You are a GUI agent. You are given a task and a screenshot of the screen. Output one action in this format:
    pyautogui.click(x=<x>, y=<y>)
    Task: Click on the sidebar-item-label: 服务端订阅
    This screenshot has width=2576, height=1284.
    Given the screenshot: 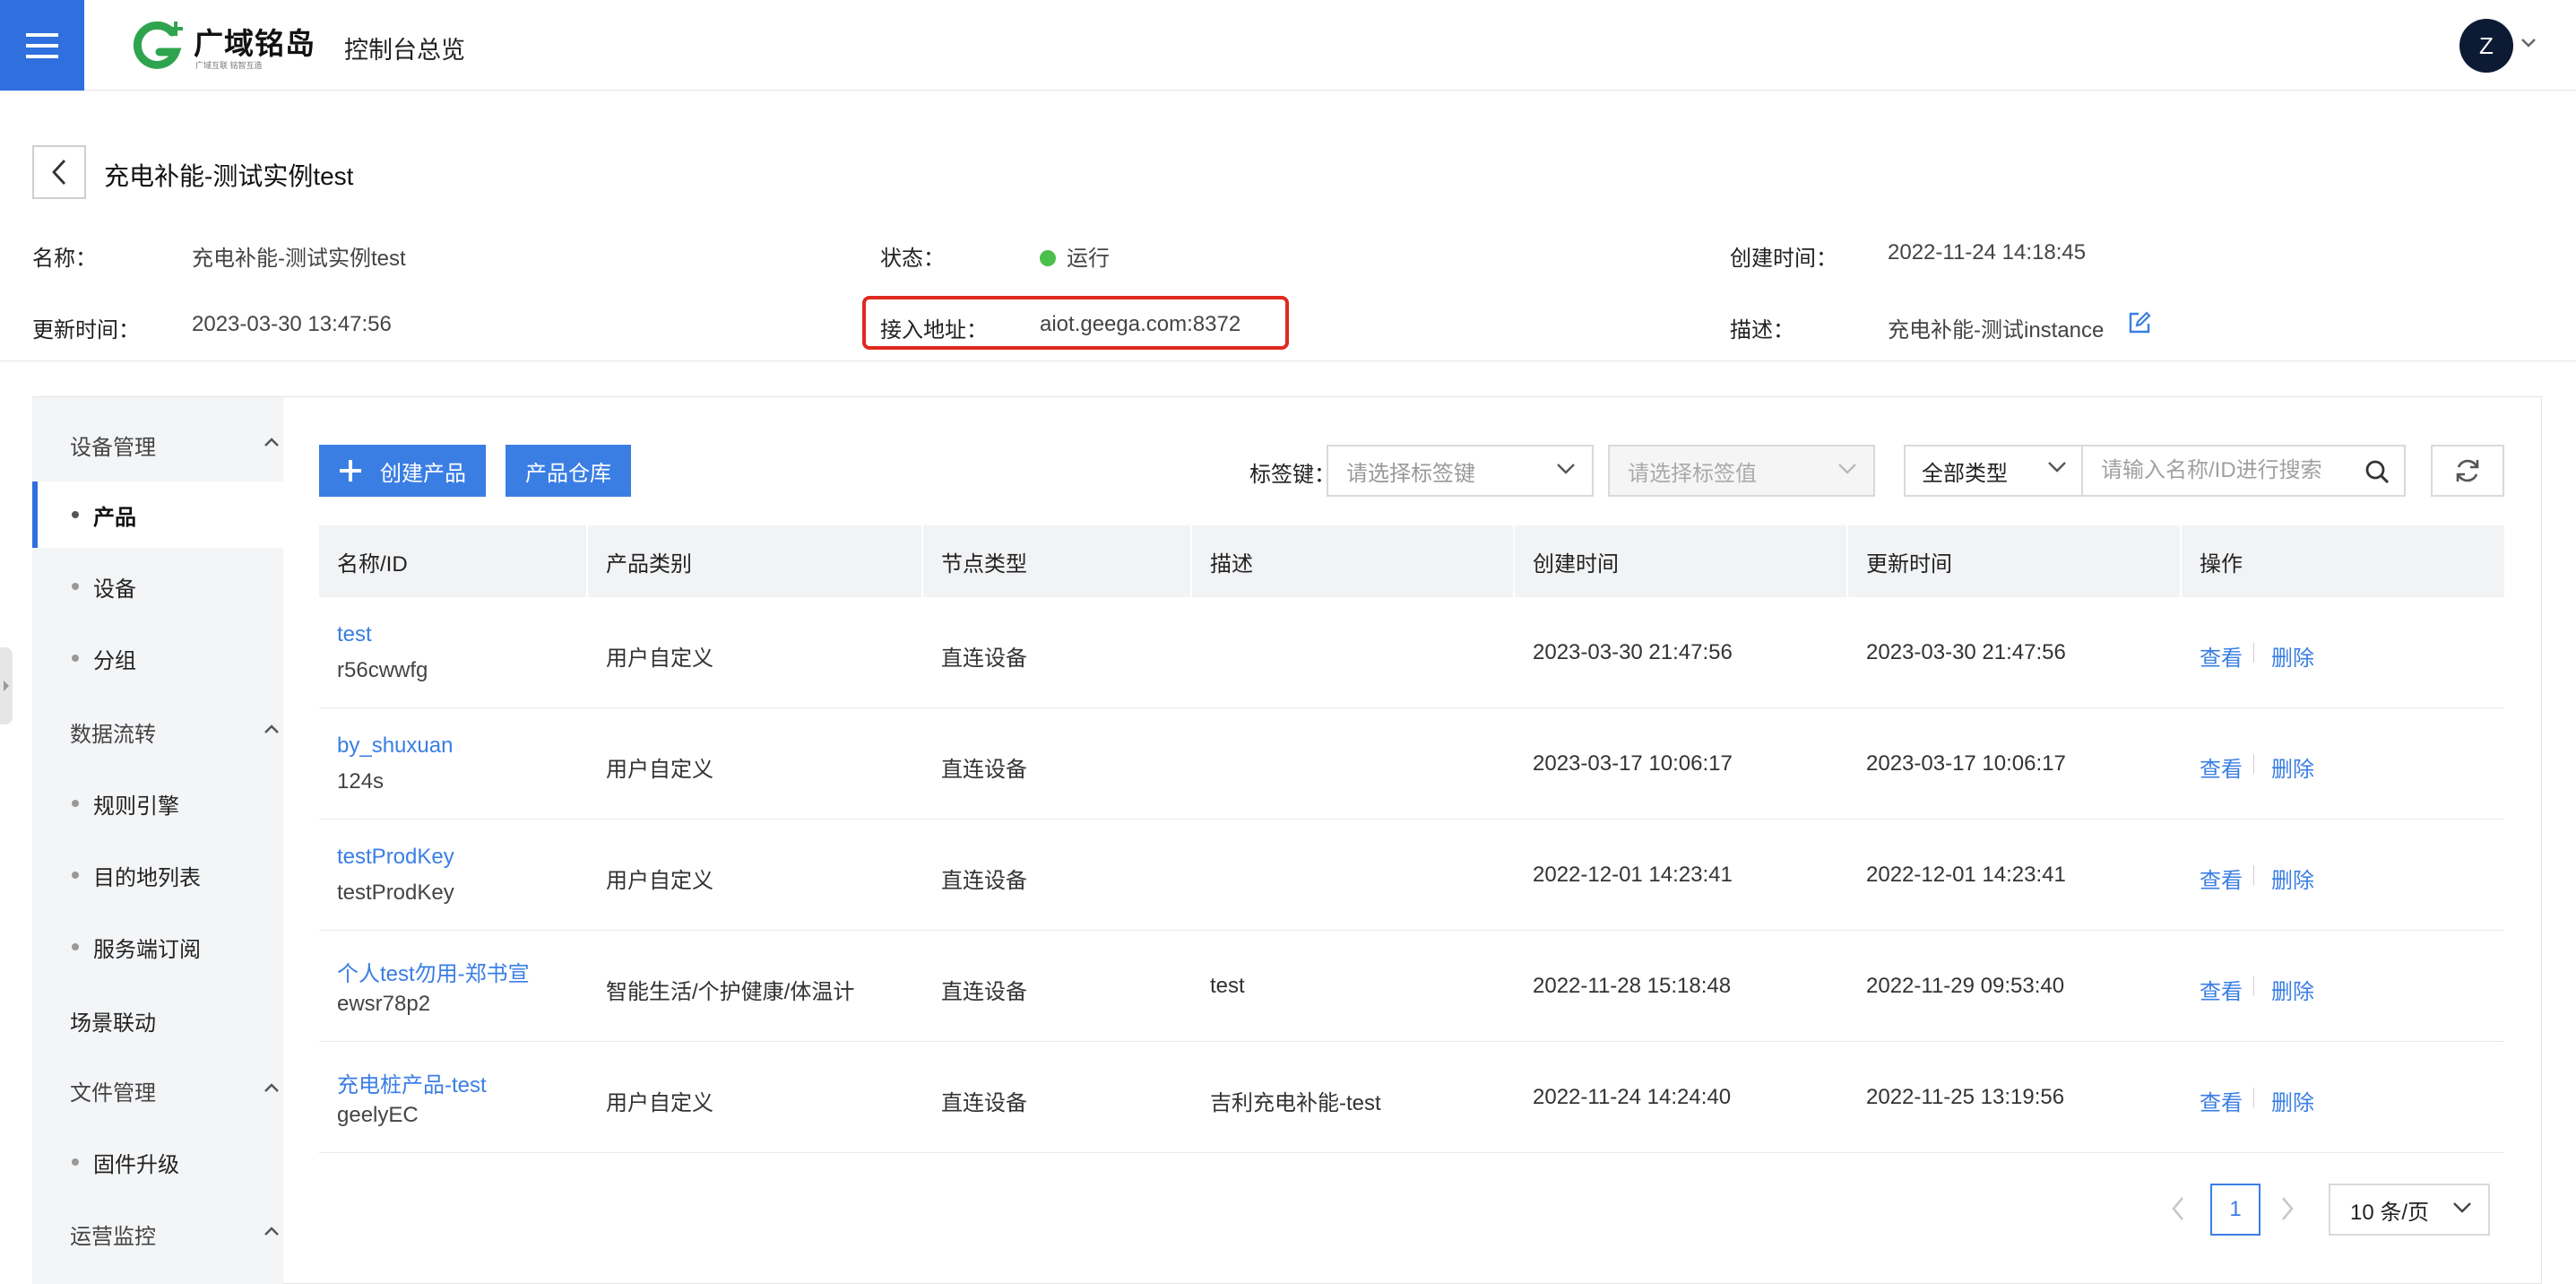 What is the action you would take?
    pyautogui.click(x=147, y=949)
    